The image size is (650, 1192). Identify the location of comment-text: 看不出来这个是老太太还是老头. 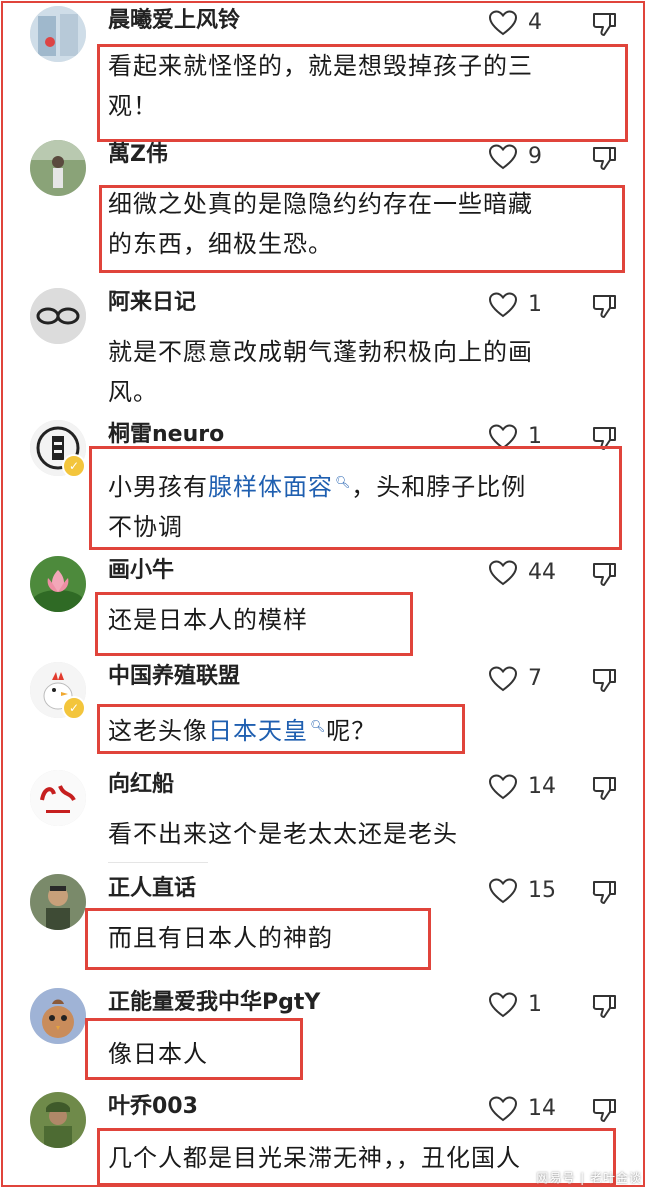
(283, 834).